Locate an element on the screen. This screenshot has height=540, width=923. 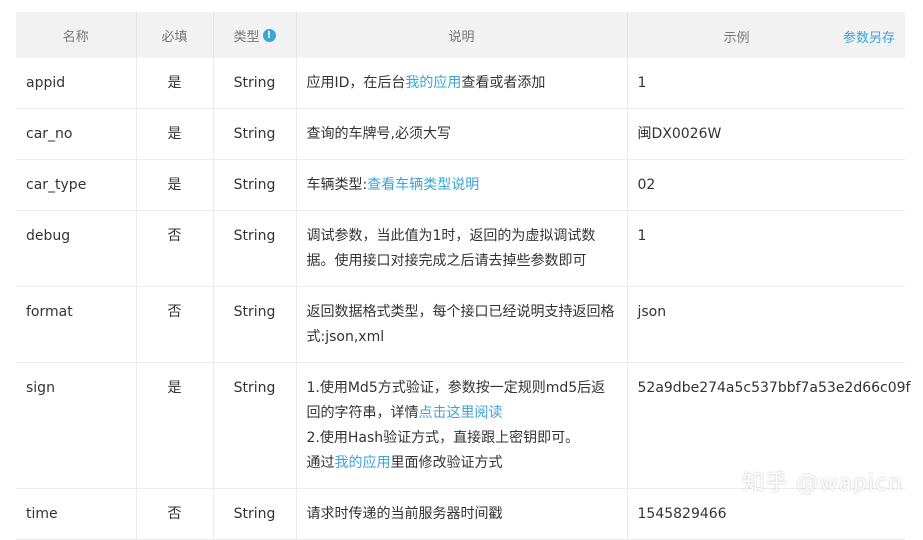
param-name: car_no is located at coordinates (76, 134).